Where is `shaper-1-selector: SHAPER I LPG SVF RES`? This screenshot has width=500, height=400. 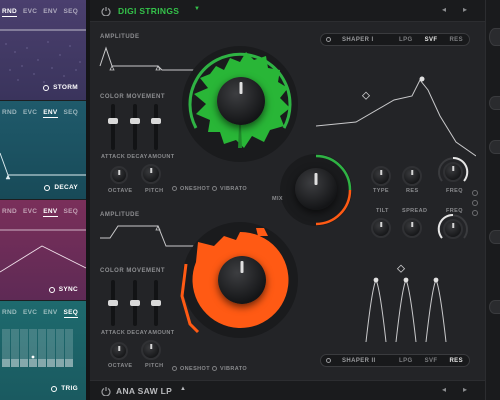 shaper-1-selector: SHAPER I LPG SVF RES is located at coordinates (395, 39).